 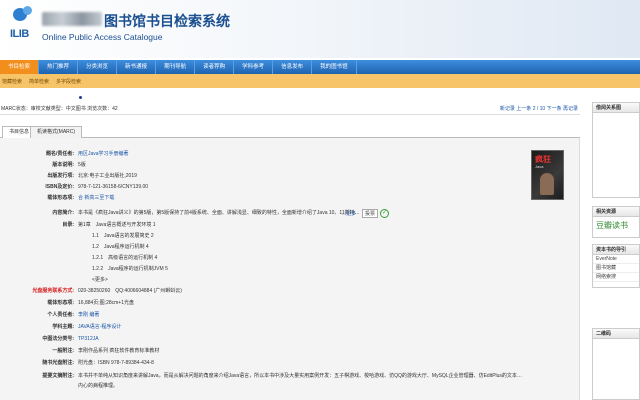 I want to click on douban-link: 豆瓣读书, so click(x=616, y=225).